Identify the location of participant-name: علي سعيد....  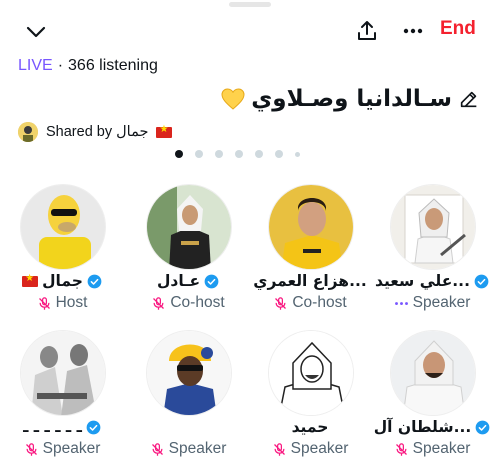
(432, 281).